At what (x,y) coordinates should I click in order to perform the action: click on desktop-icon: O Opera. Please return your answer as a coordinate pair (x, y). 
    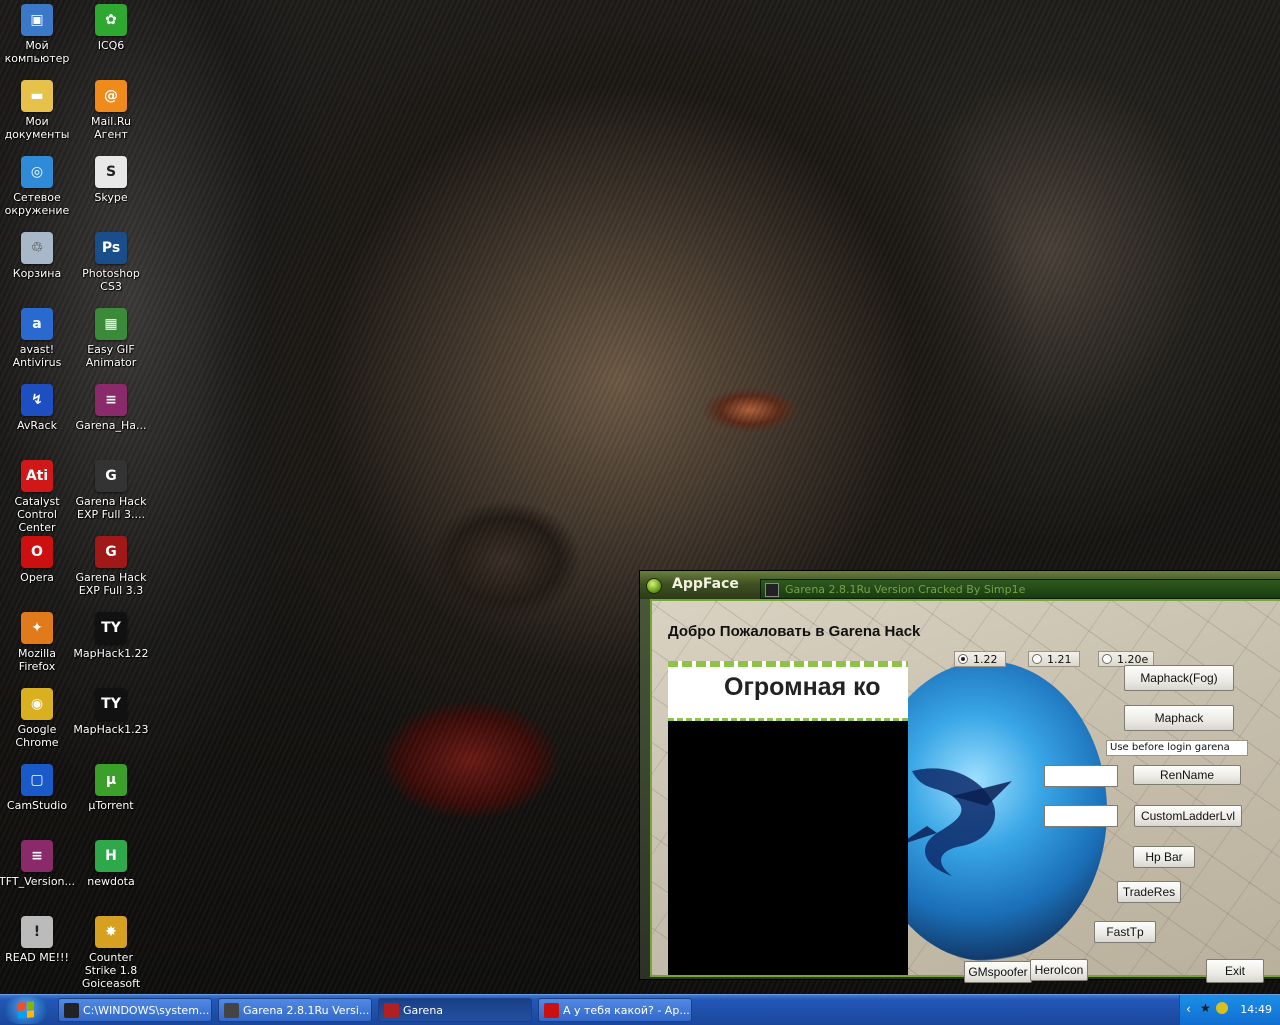
    Looking at the image, I should click on (37, 560).